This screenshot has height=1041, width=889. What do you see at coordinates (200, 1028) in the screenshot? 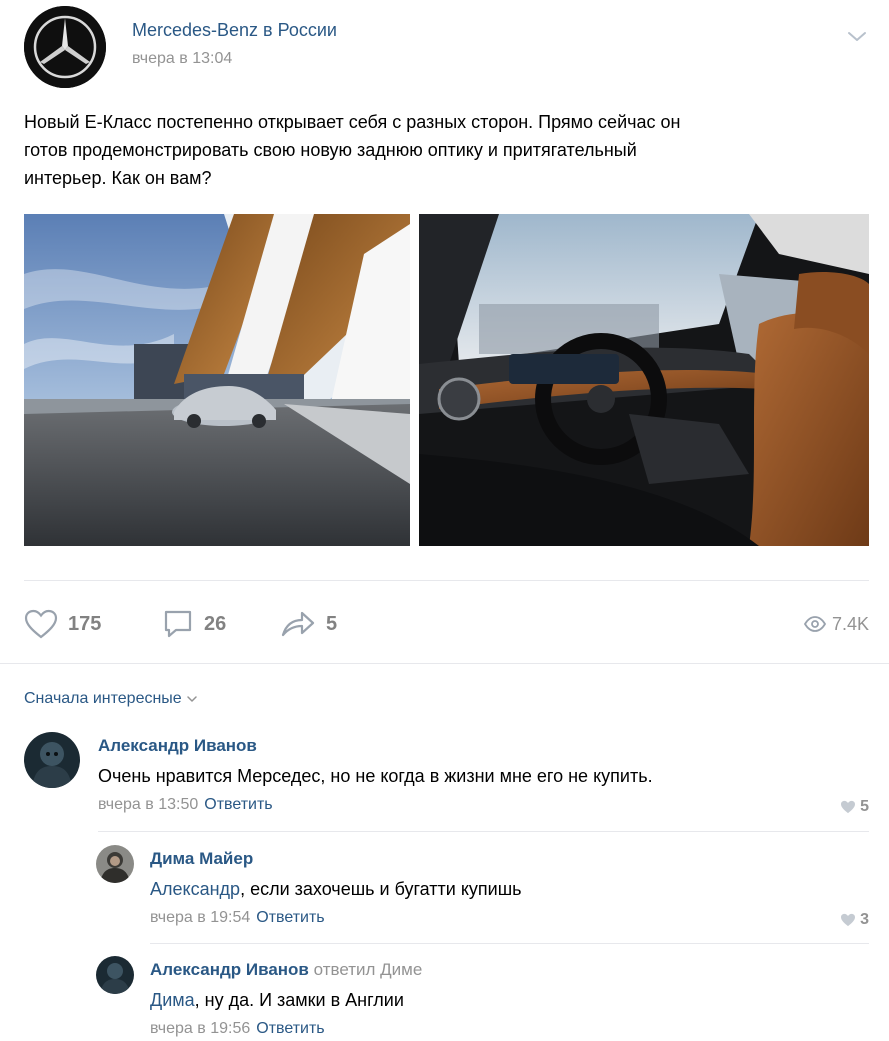
I see `comment-date: вчера в 19:56` at bounding box center [200, 1028].